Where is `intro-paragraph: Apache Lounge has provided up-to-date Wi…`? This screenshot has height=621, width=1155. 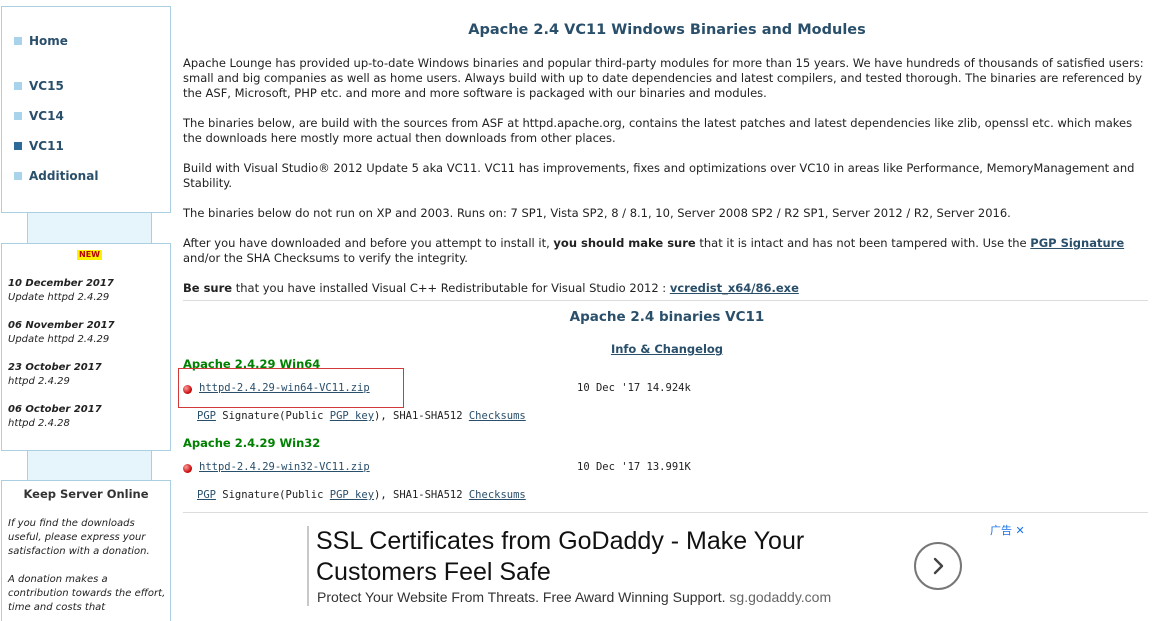 intro-paragraph: Apache Lounge has provided up-to-date Wi… is located at coordinates (663, 78).